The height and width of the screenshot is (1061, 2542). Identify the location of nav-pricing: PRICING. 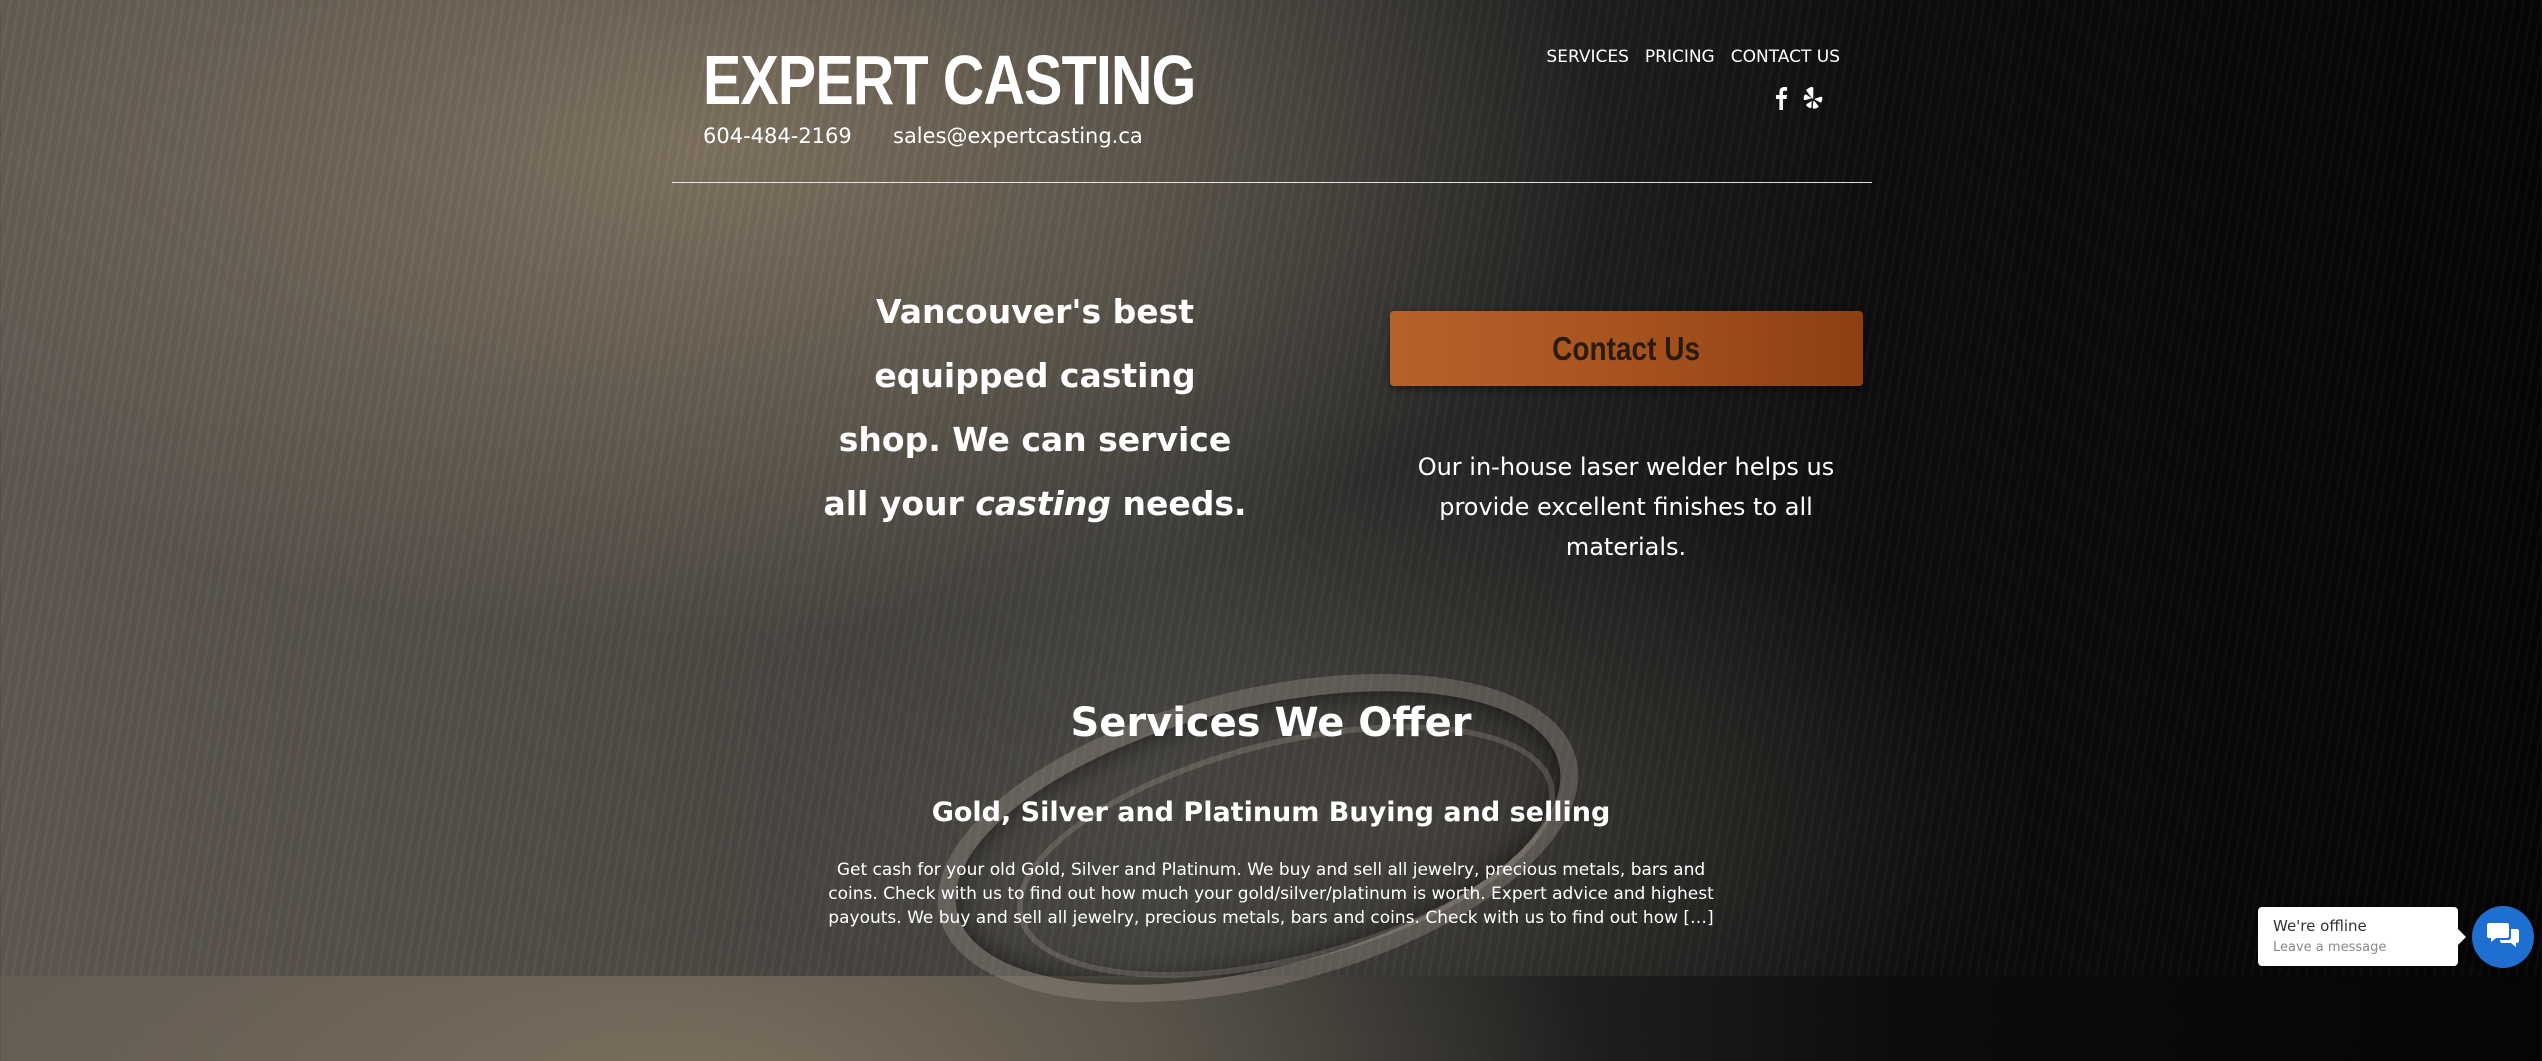
(1680, 57).